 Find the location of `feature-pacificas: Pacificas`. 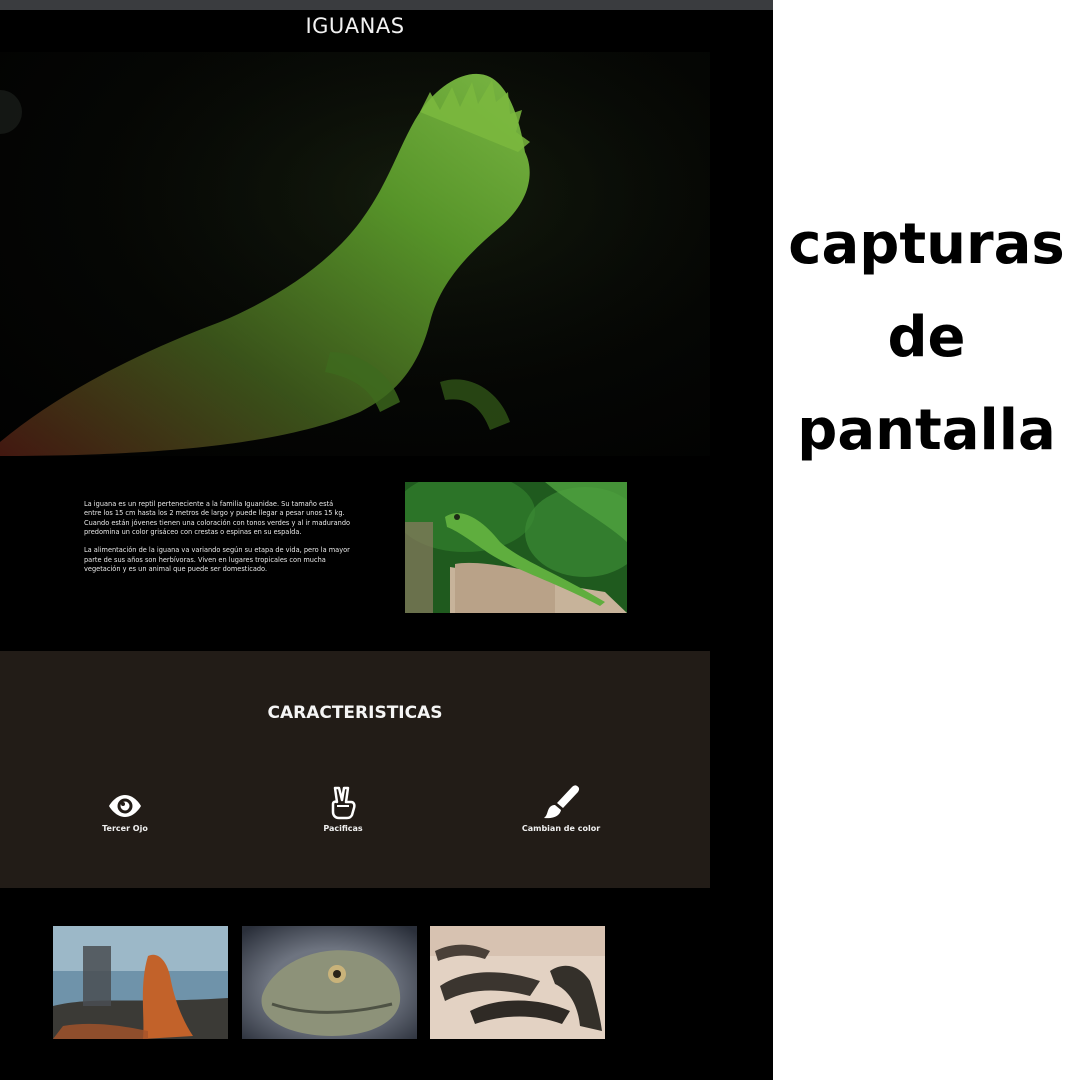

feature-pacificas: Pacificas is located at coordinates (343, 807).